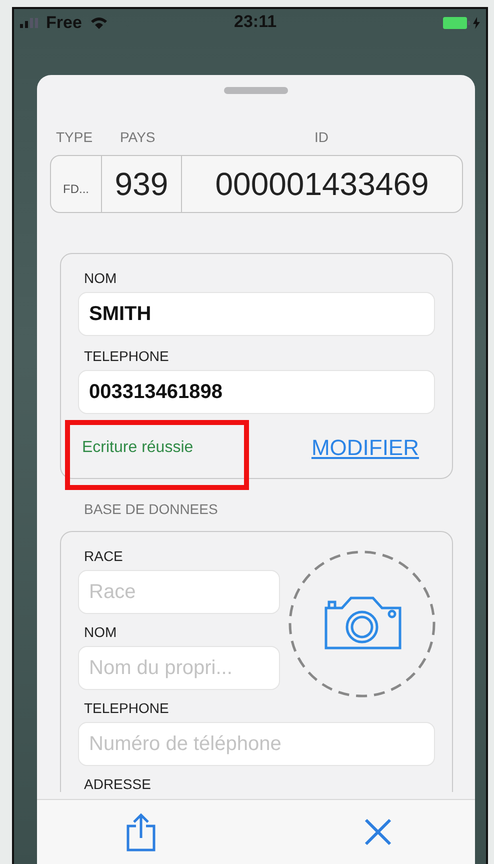 The image size is (494, 864). I want to click on column-header: TYPE, so click(74, 137).